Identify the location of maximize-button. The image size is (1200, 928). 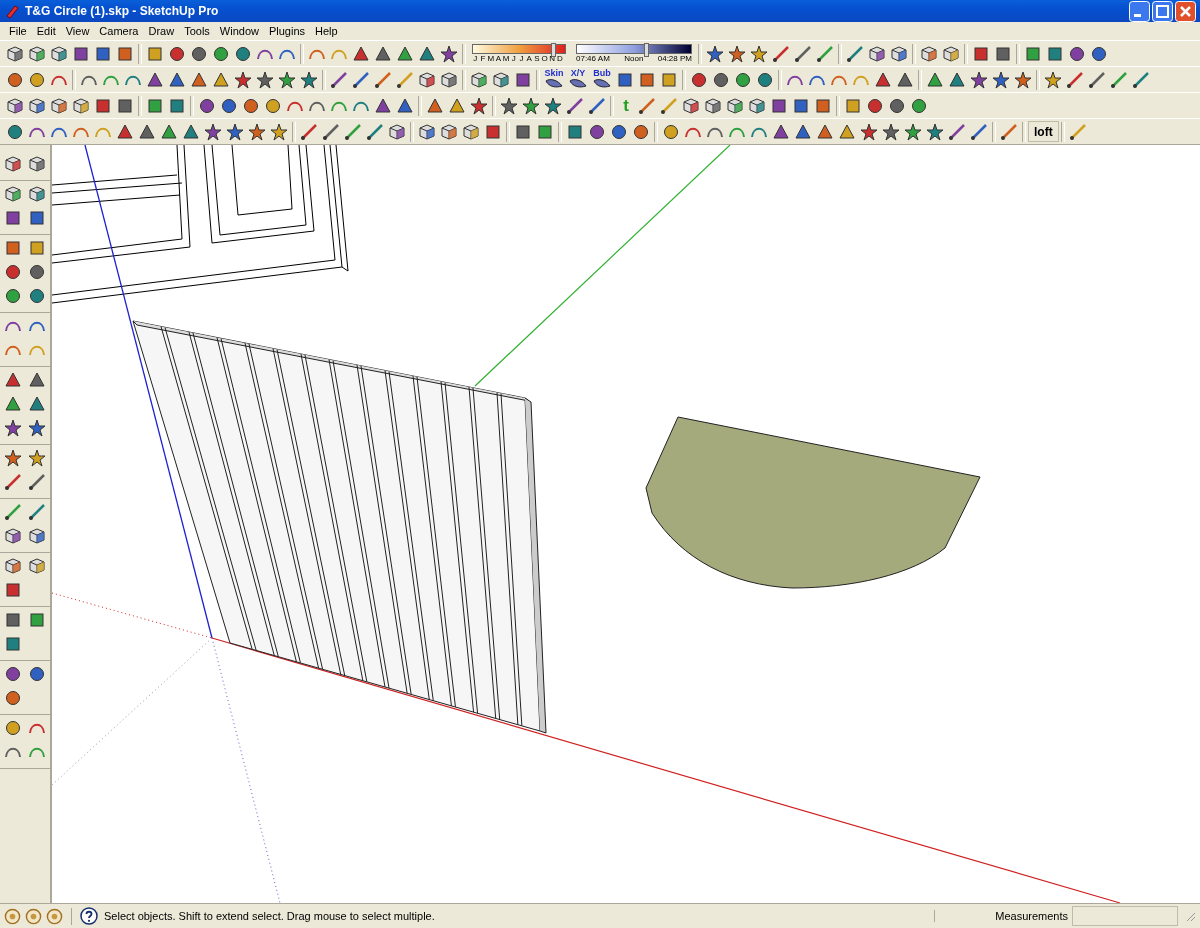
(1162, 11).